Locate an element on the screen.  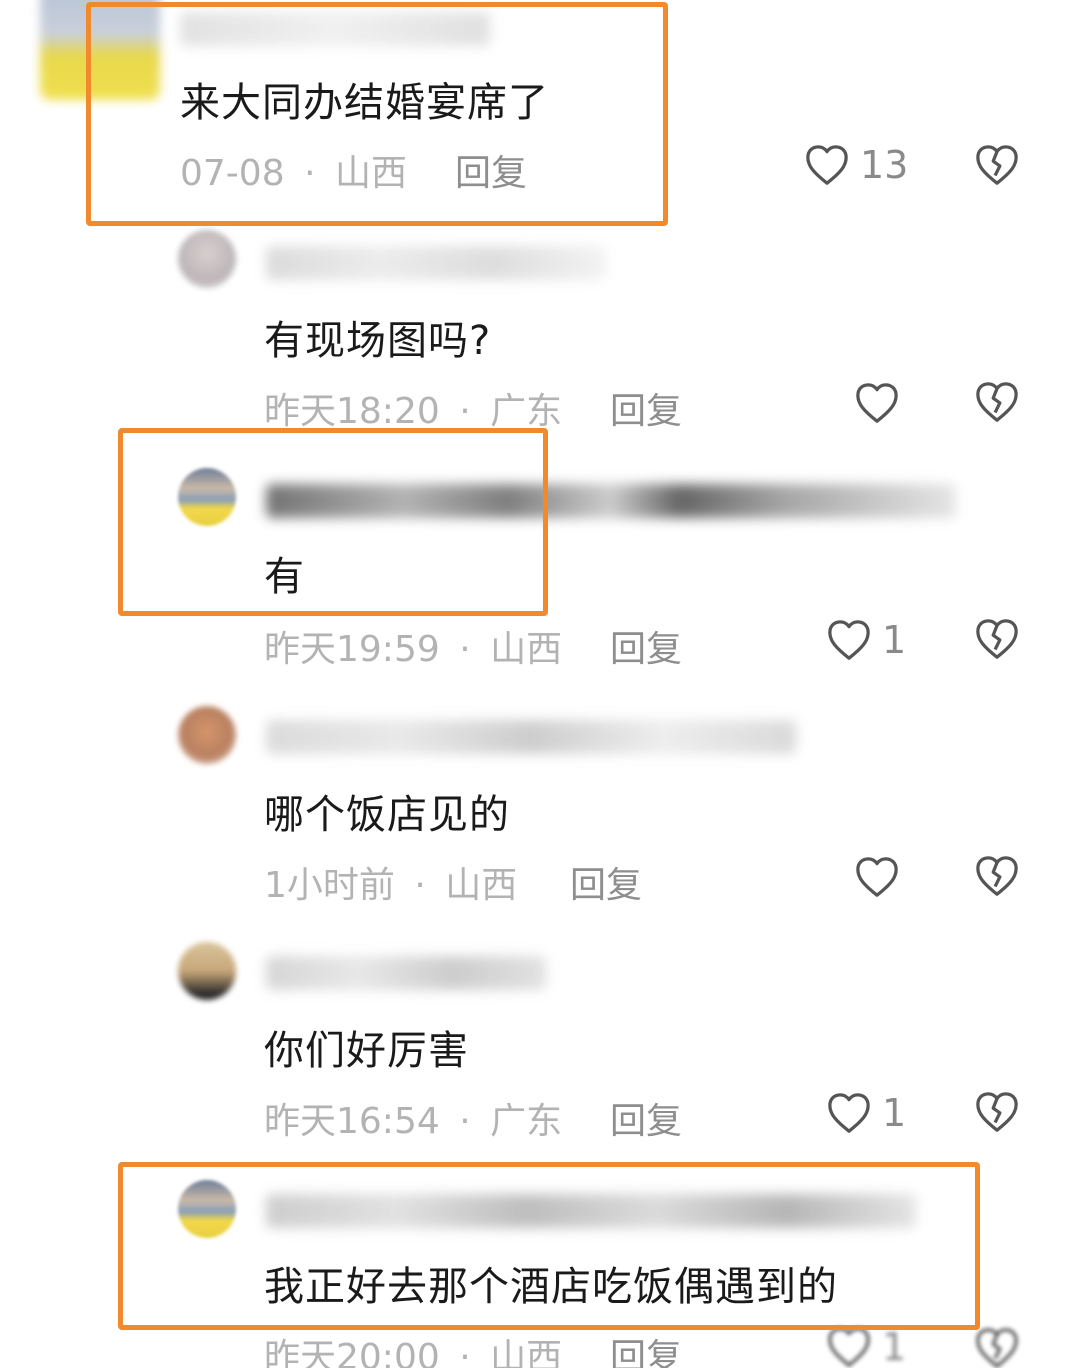
comment-meta: 昨天18:20 · 广东 is located at coordinates (413, 408).